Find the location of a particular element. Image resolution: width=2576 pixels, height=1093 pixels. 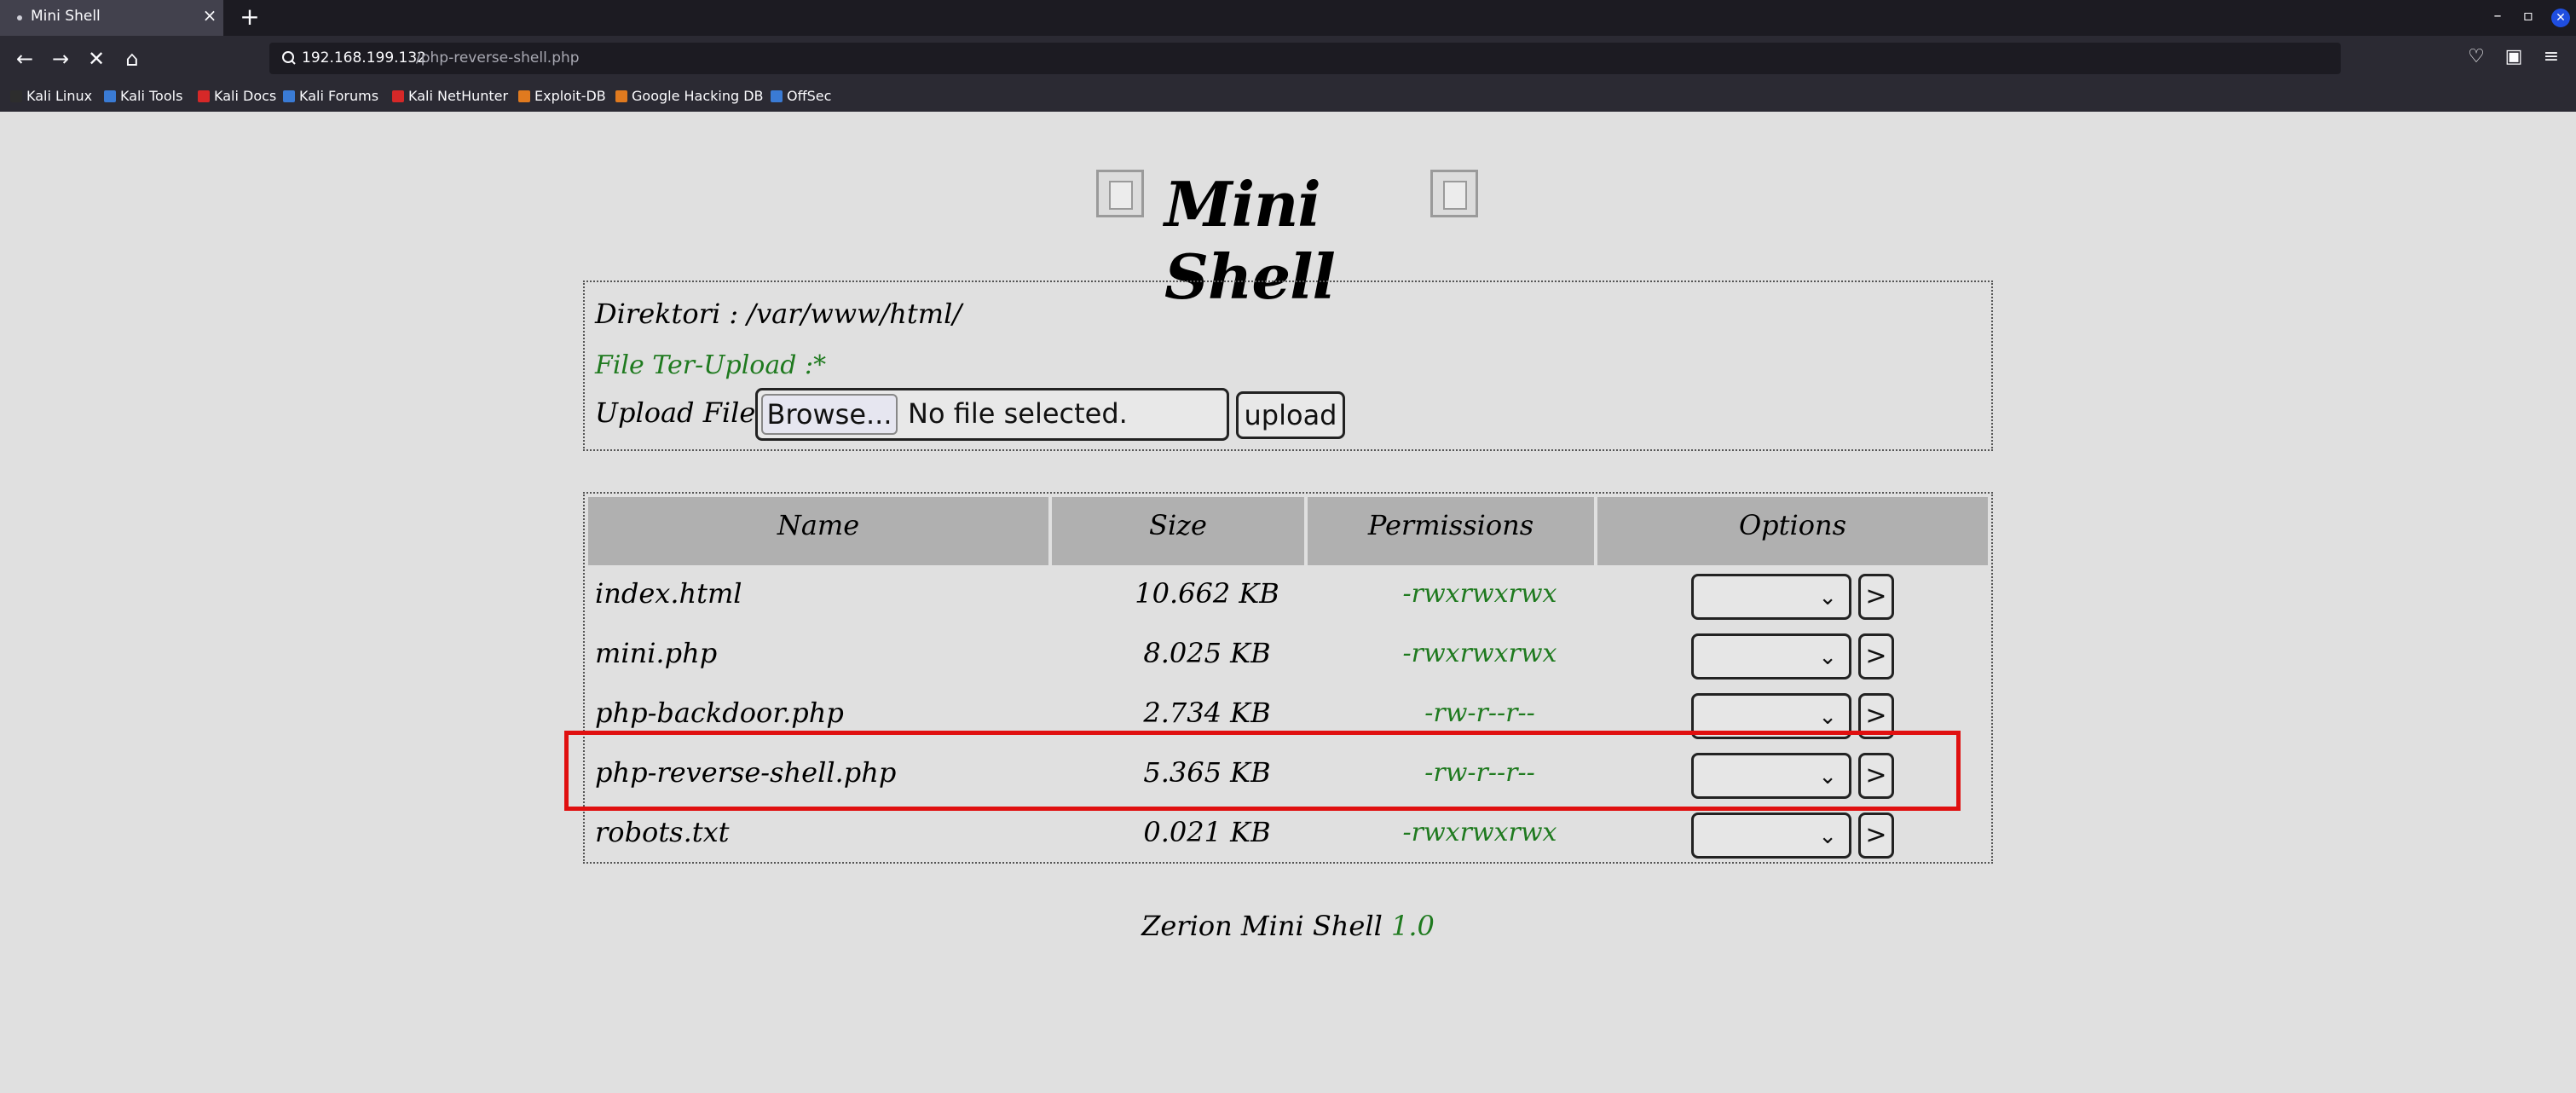

bookmark-label: Kali Linux is located at coordinates (59, 96).